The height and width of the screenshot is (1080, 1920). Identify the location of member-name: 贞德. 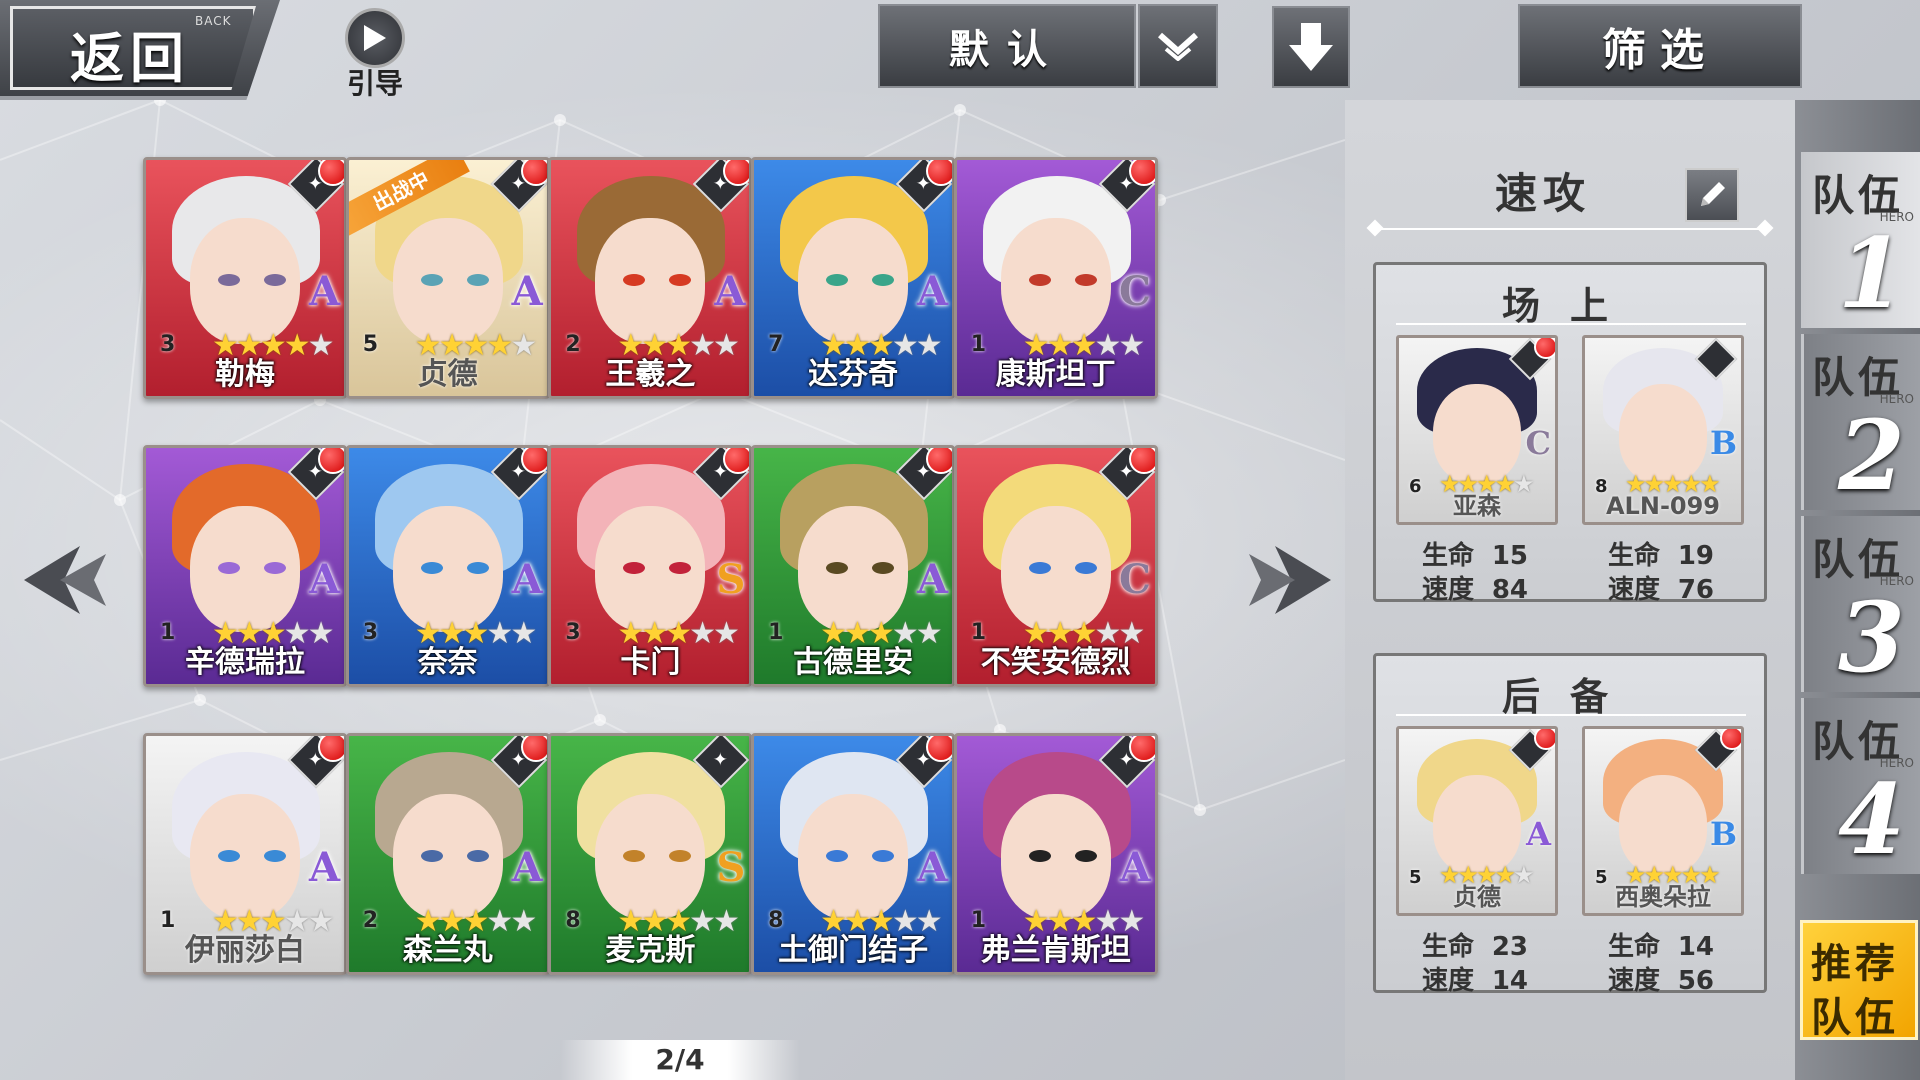
(1477, 897).